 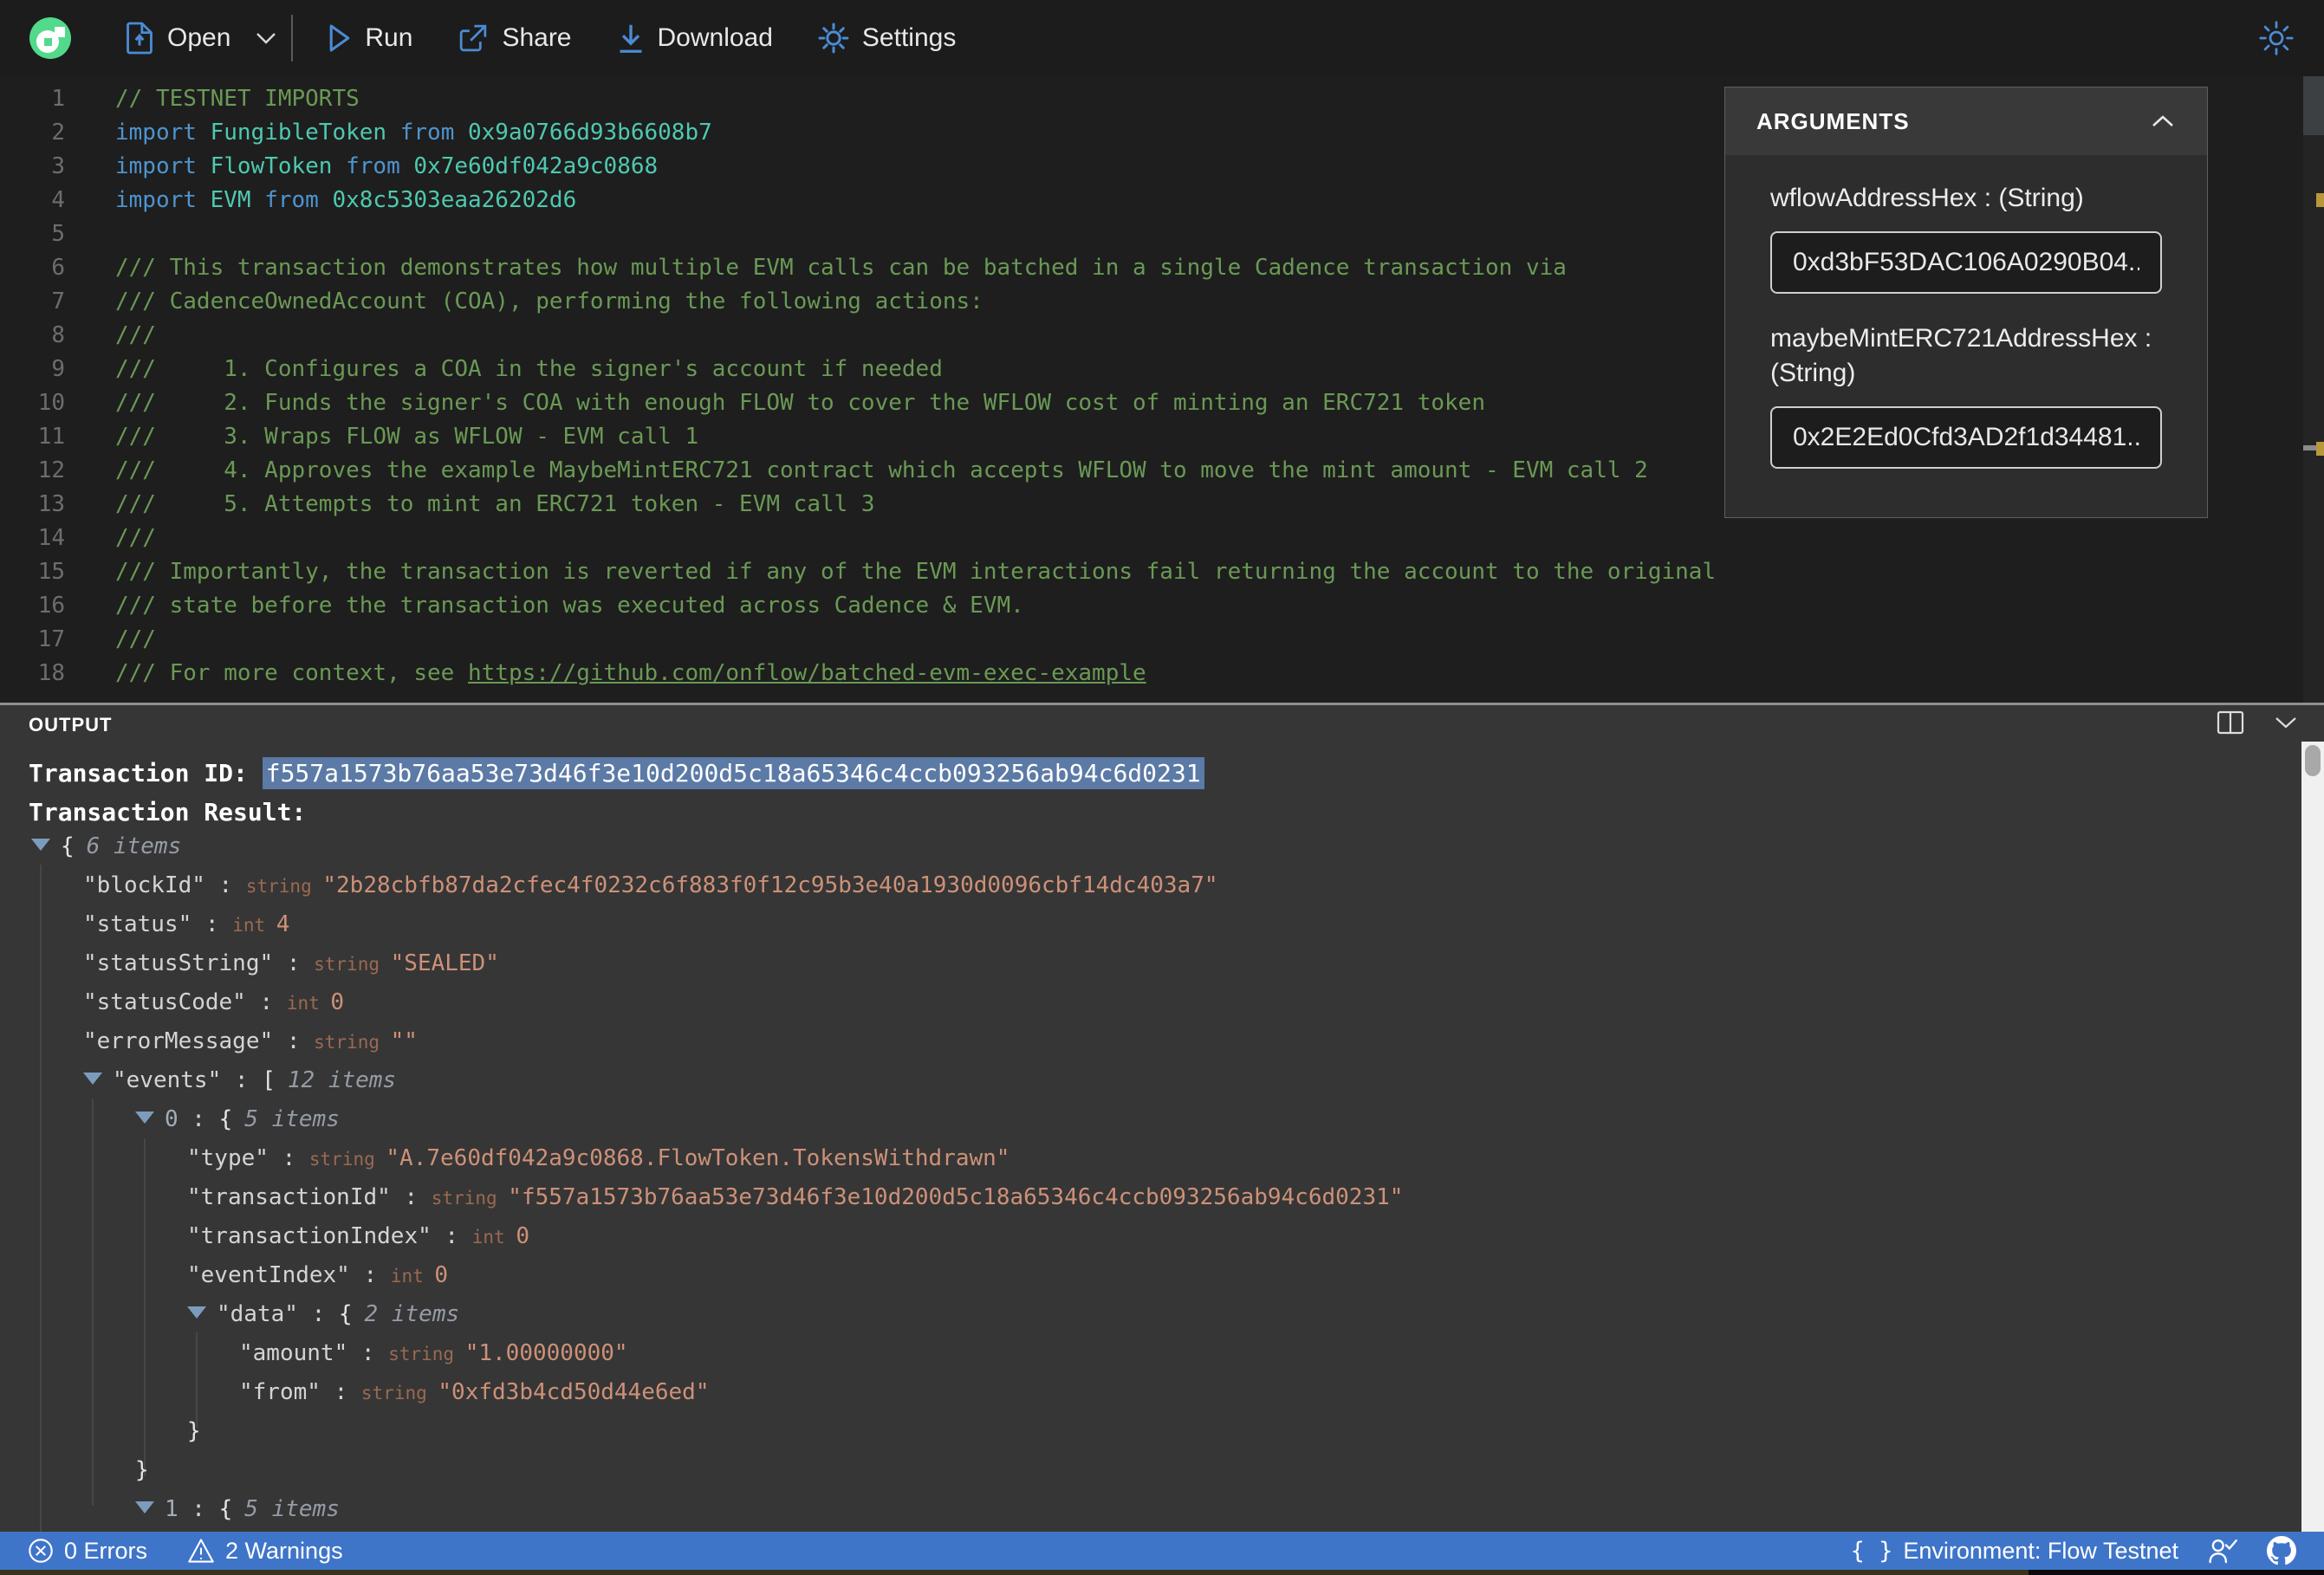 I want to click on wflow-address-input, so click(x=1966, y=262).